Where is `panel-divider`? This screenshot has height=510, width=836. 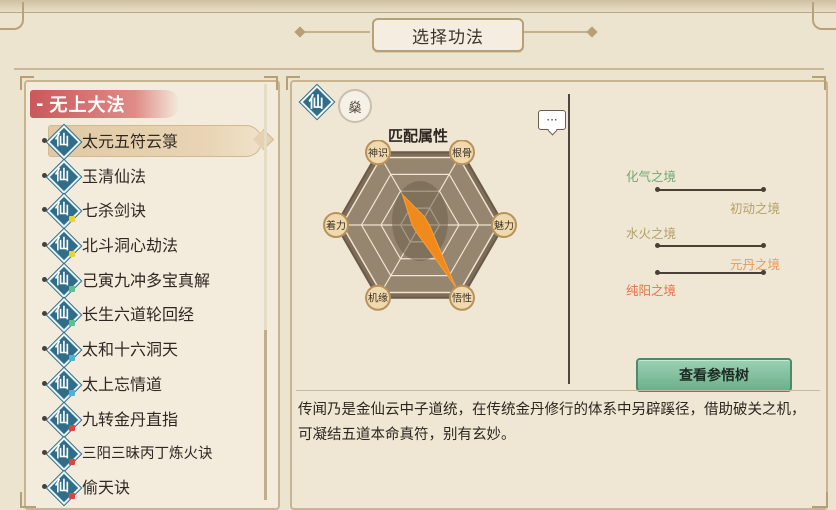
panel-divider is located at coordinates (569, 239).